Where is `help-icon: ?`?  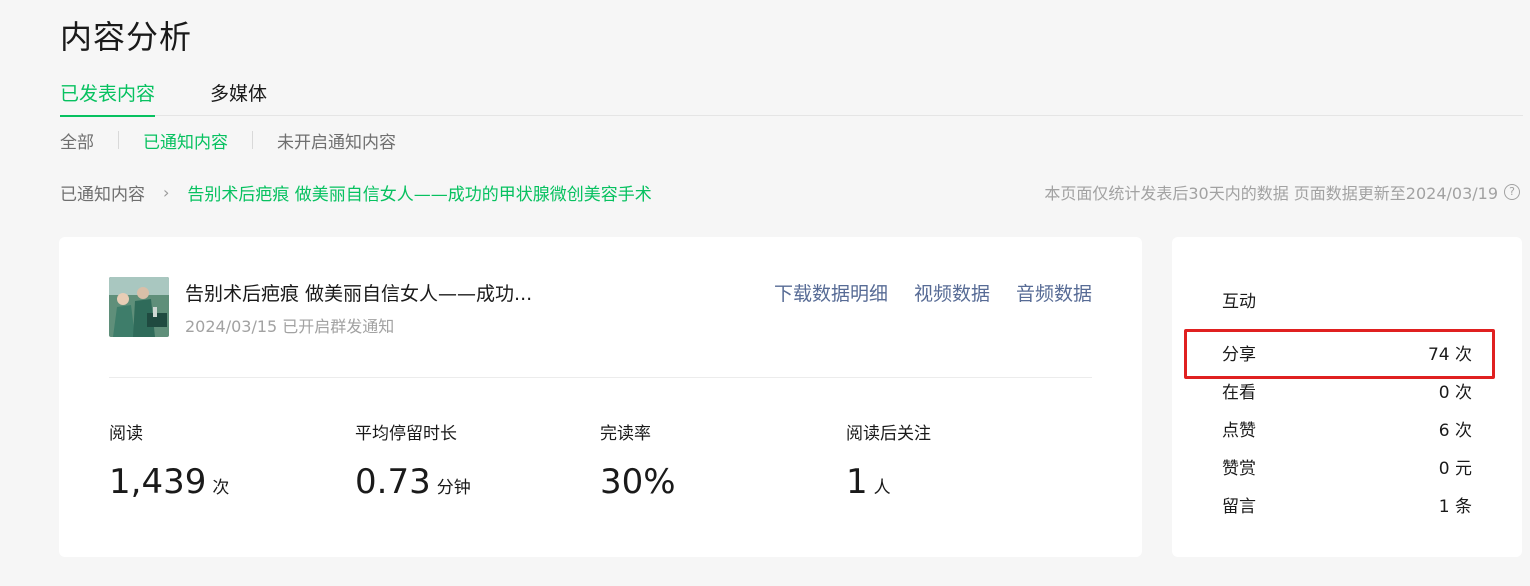 help-icon: ? is located at coordinates (1512, 192).